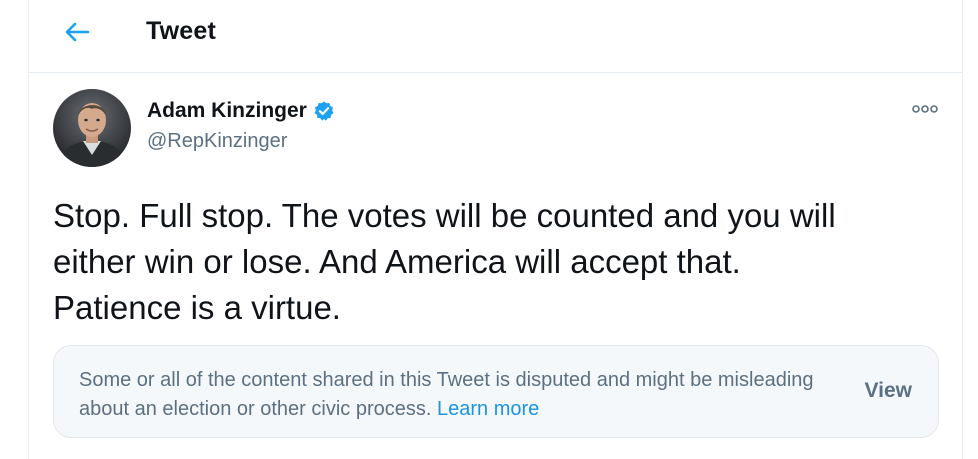 This screenshot has height=459, width=978. Describe the element at coordinates (227, 111) in the screenshot. I see `author-name: Adam Kinzinger` at that location.